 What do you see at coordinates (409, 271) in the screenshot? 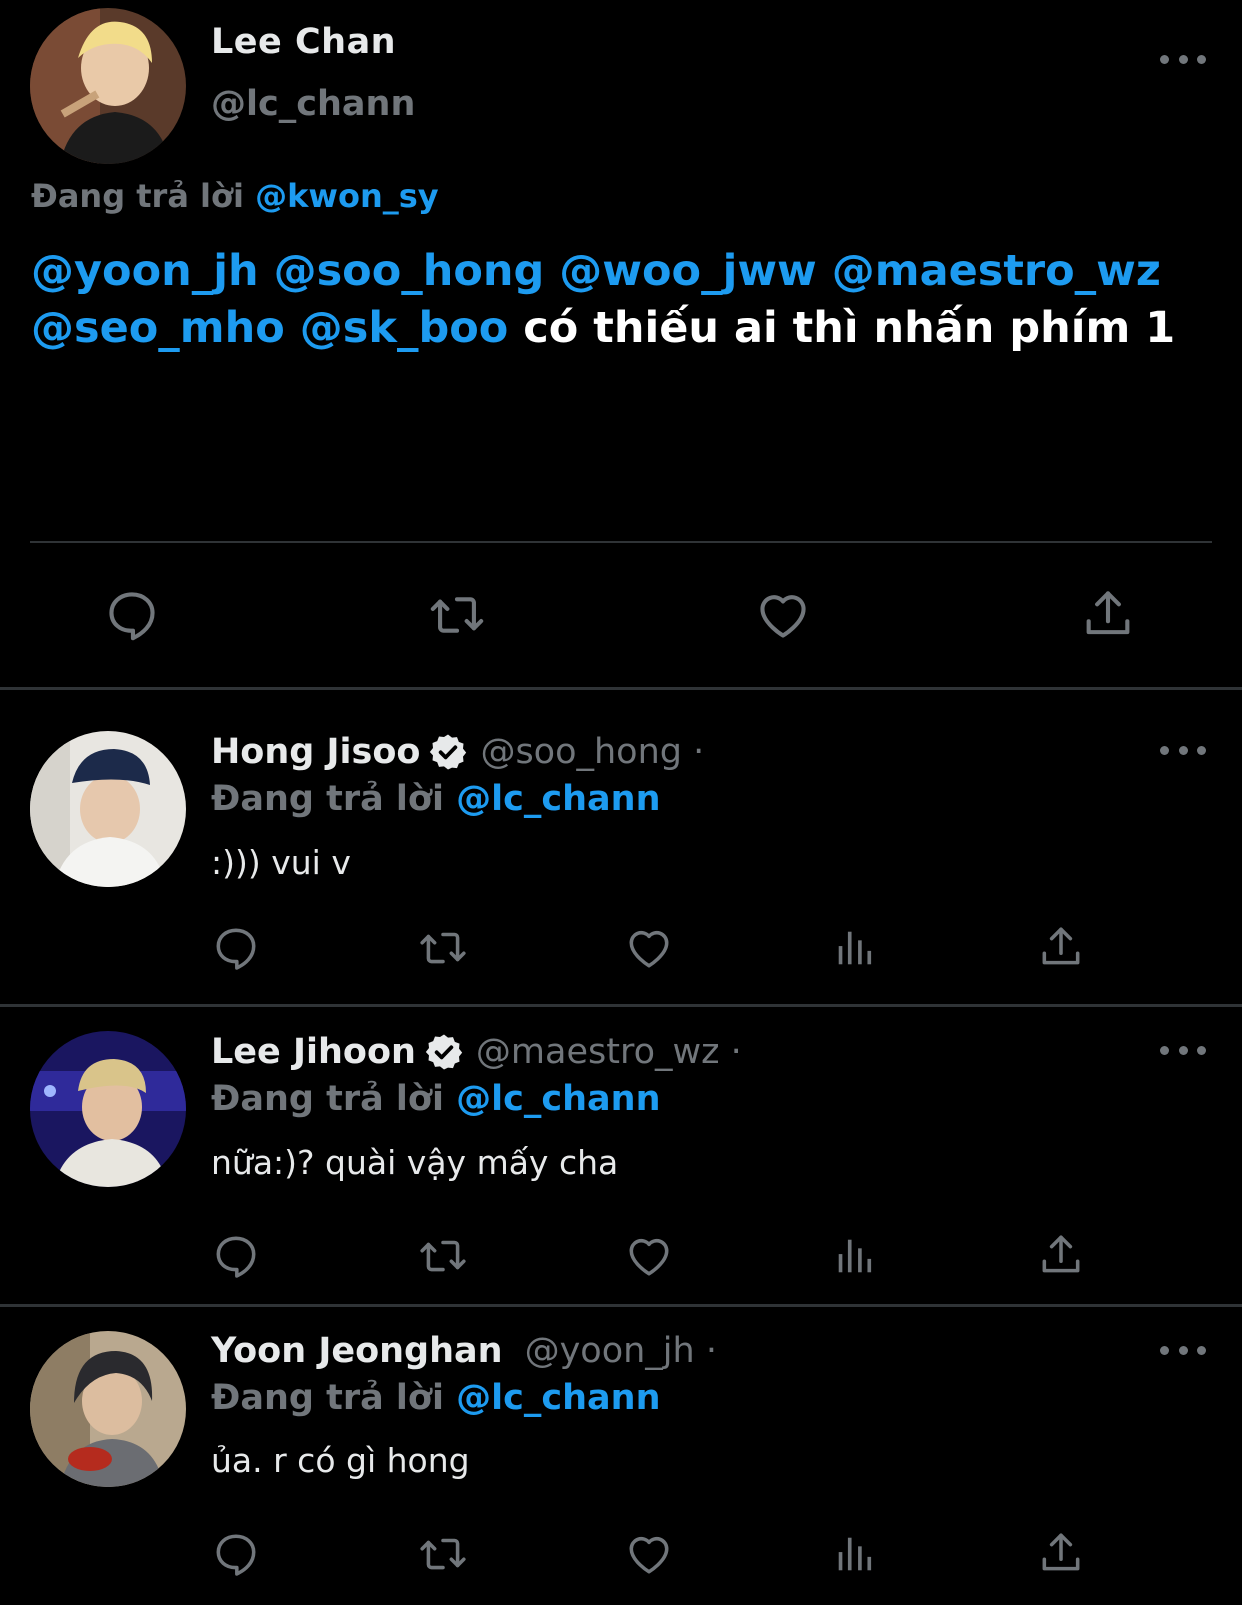
I see `mention: @soo_hong` at bounding box center [409, 271].